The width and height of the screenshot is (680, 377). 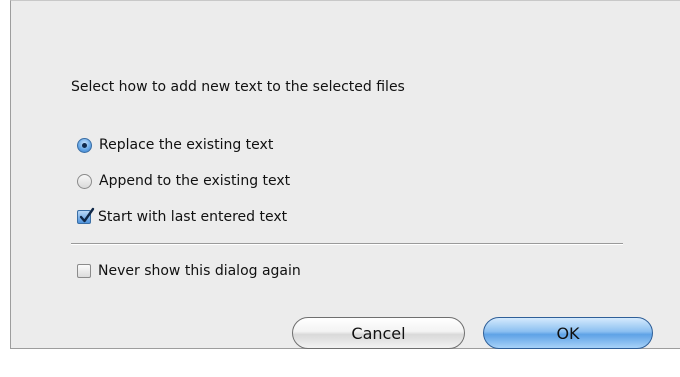 What do you see at coordinates (195, 181) in the screenshot?
I see `append-text-label: Append to the existing text` at bounding box center [195, 181].